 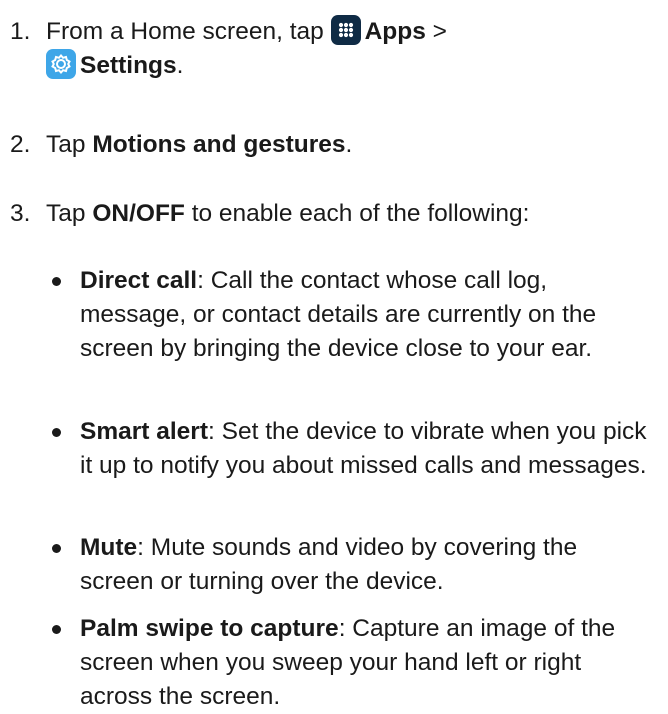 What do you see at coordinates (345, 30) in the screenshot?
I see `apps-grid-icon` at bounding box center [345, 30].